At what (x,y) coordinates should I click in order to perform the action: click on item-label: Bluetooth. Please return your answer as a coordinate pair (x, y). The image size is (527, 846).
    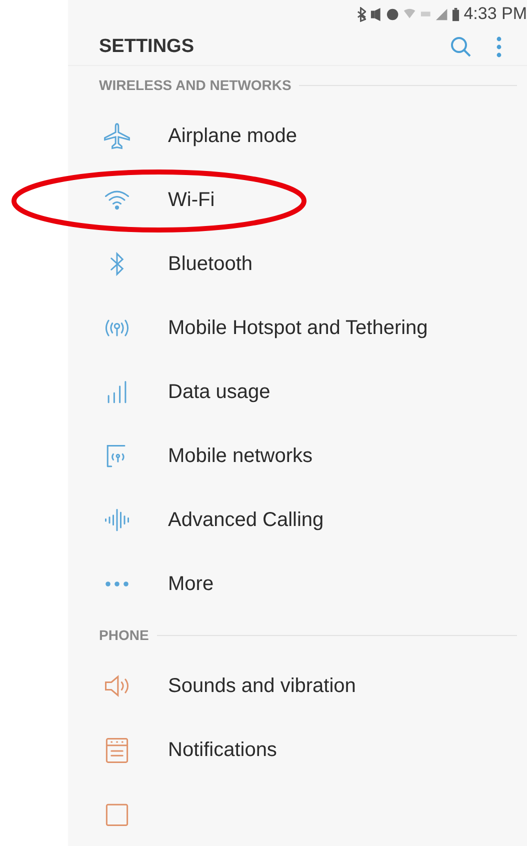
    Looking at the image, I should click on (210, 264).